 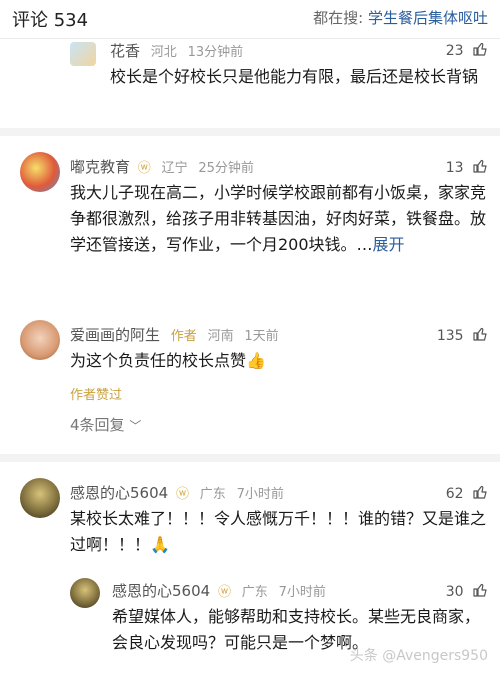 I want to click on like-button: 135, so click(x=462, y=335).